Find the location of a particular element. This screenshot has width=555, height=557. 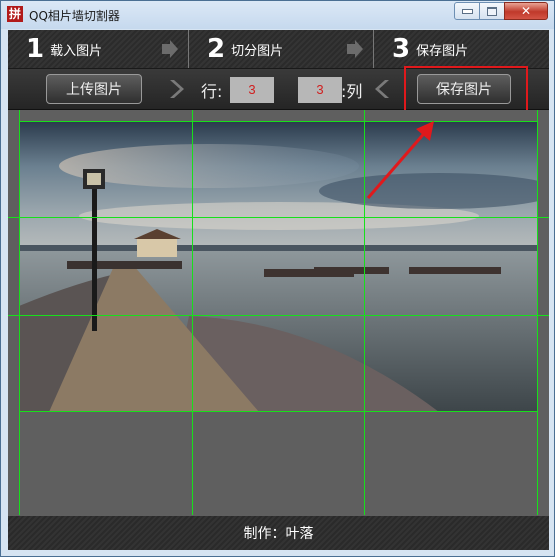

window-controls: ✕ is located at coordinates (501, 11).